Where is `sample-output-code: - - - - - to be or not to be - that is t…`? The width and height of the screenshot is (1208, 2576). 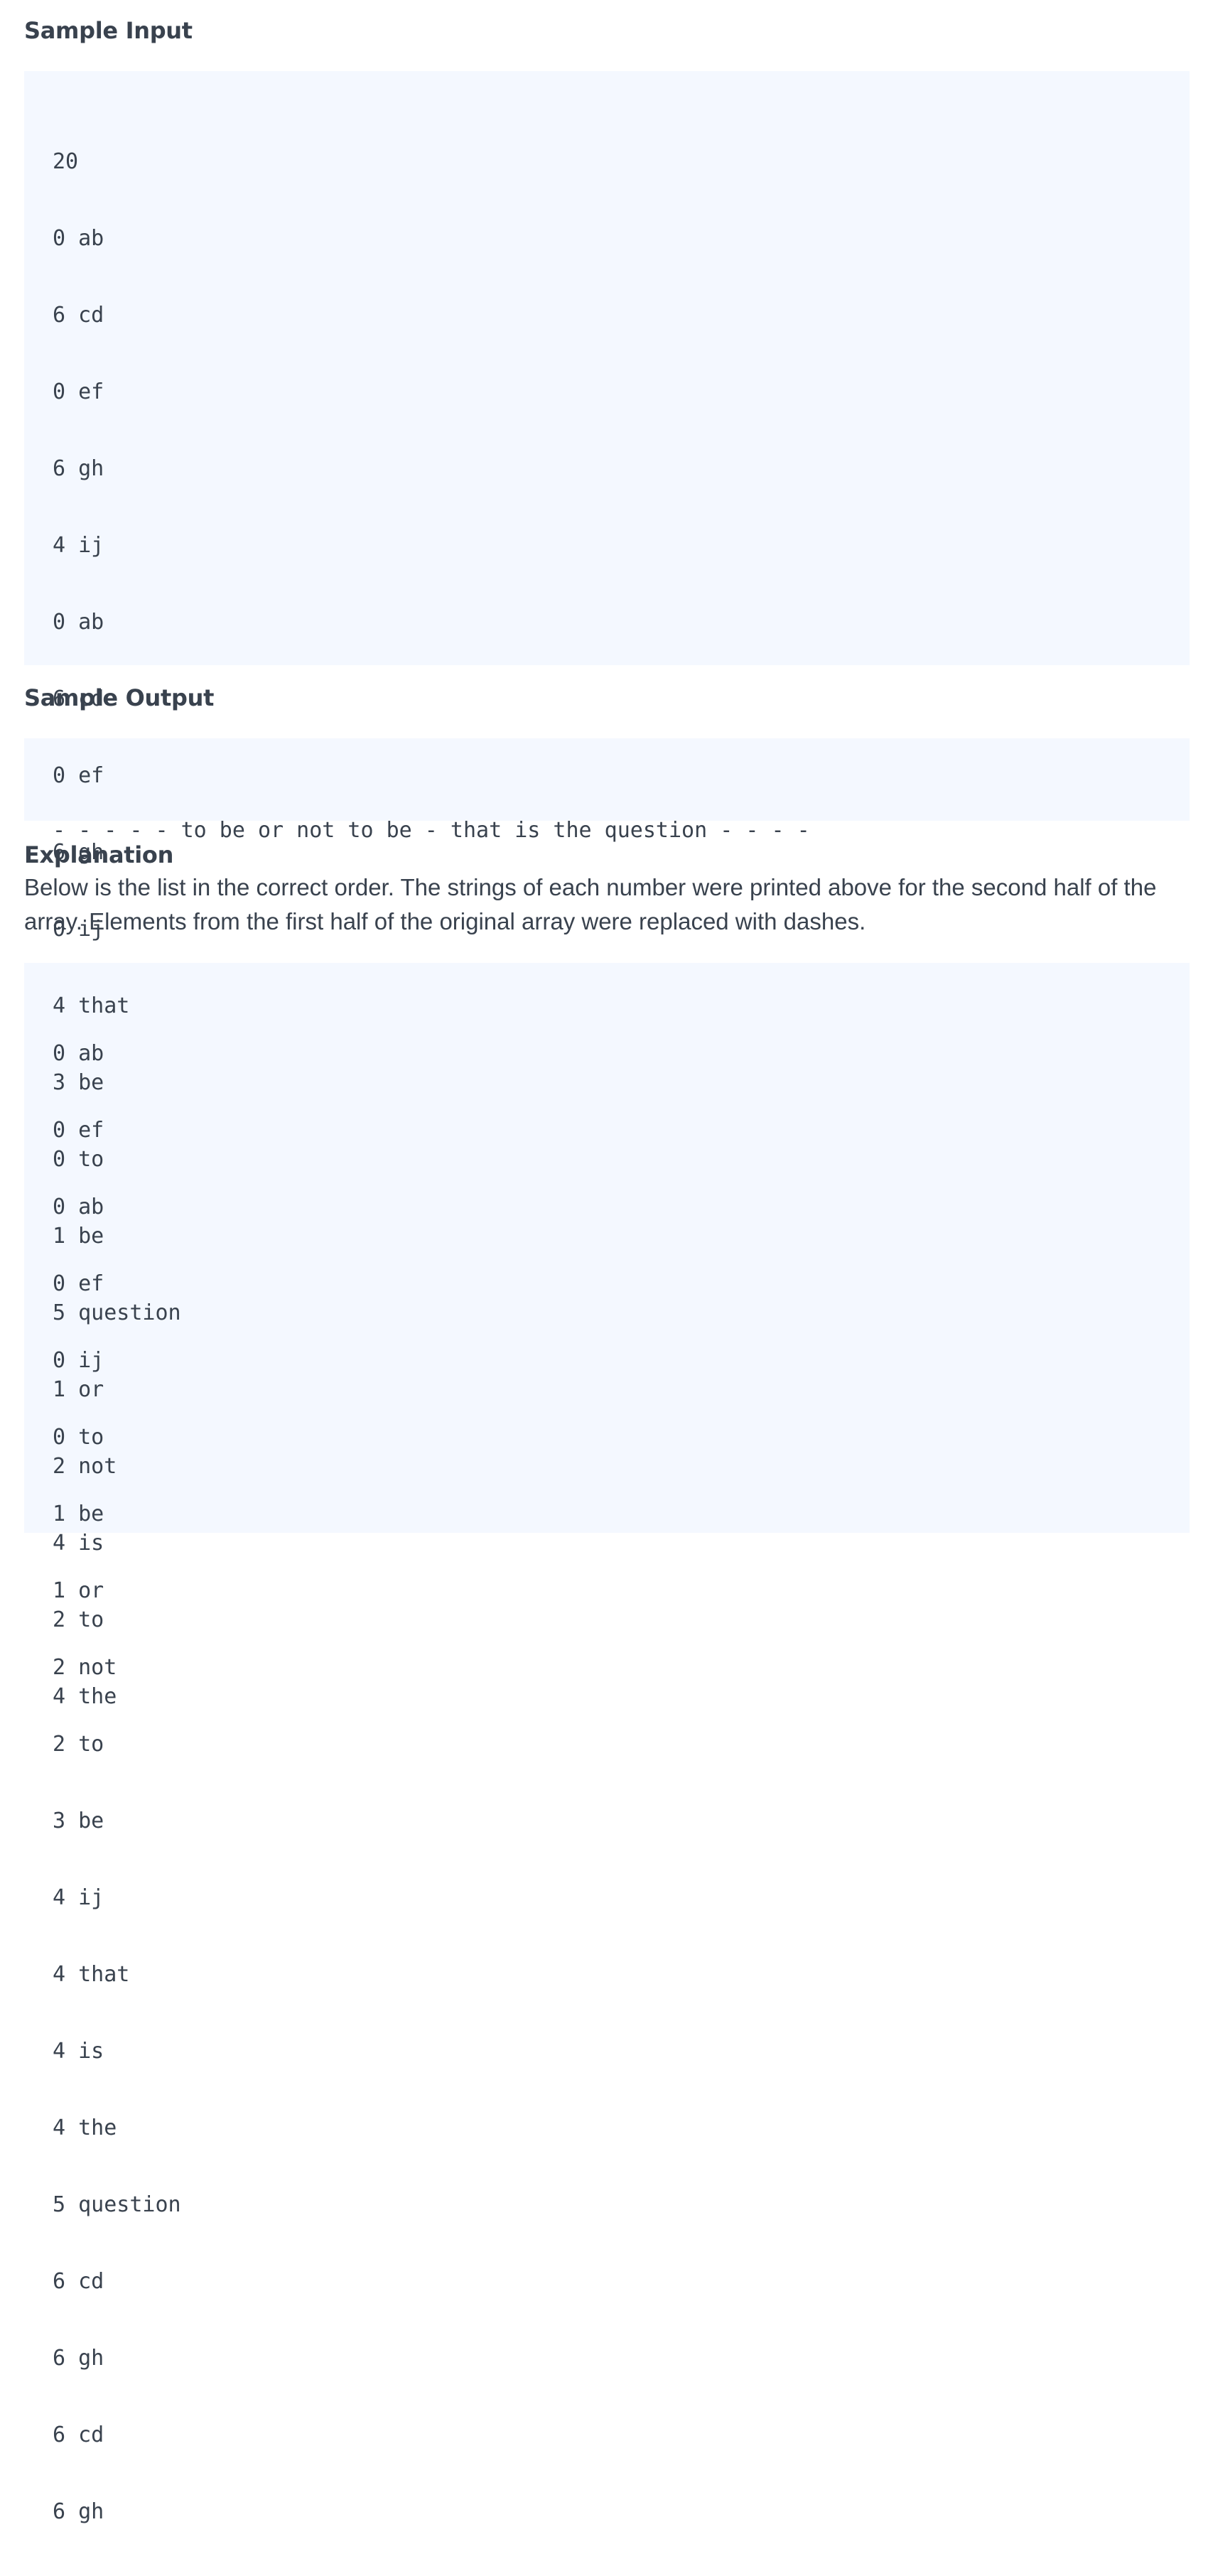
sample-output-code: - - - - - to be or not to be - that is t… is located at coordinates (607, 791).